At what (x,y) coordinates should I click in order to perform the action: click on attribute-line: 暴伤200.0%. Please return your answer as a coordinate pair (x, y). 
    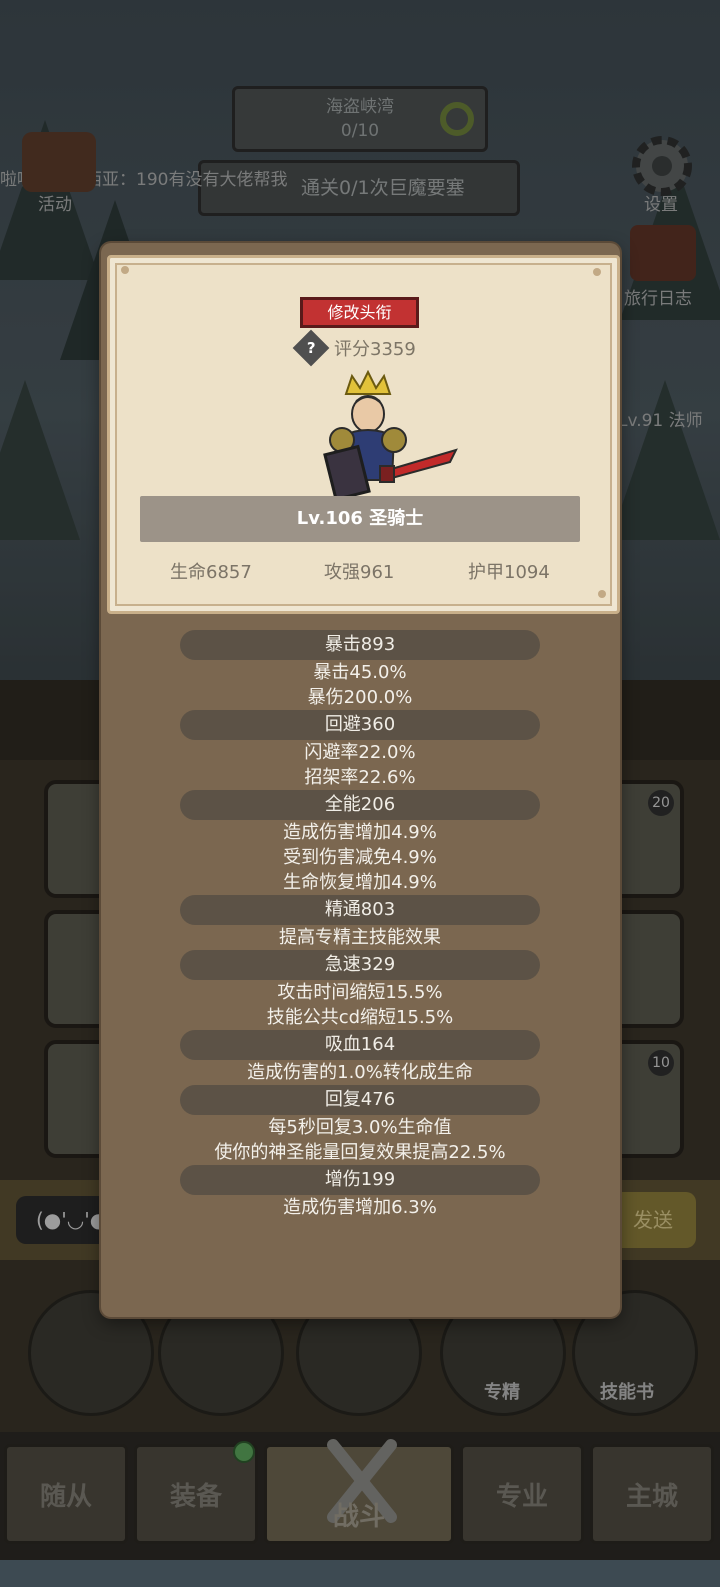
    Looking at the image, I should click on (360, 697).